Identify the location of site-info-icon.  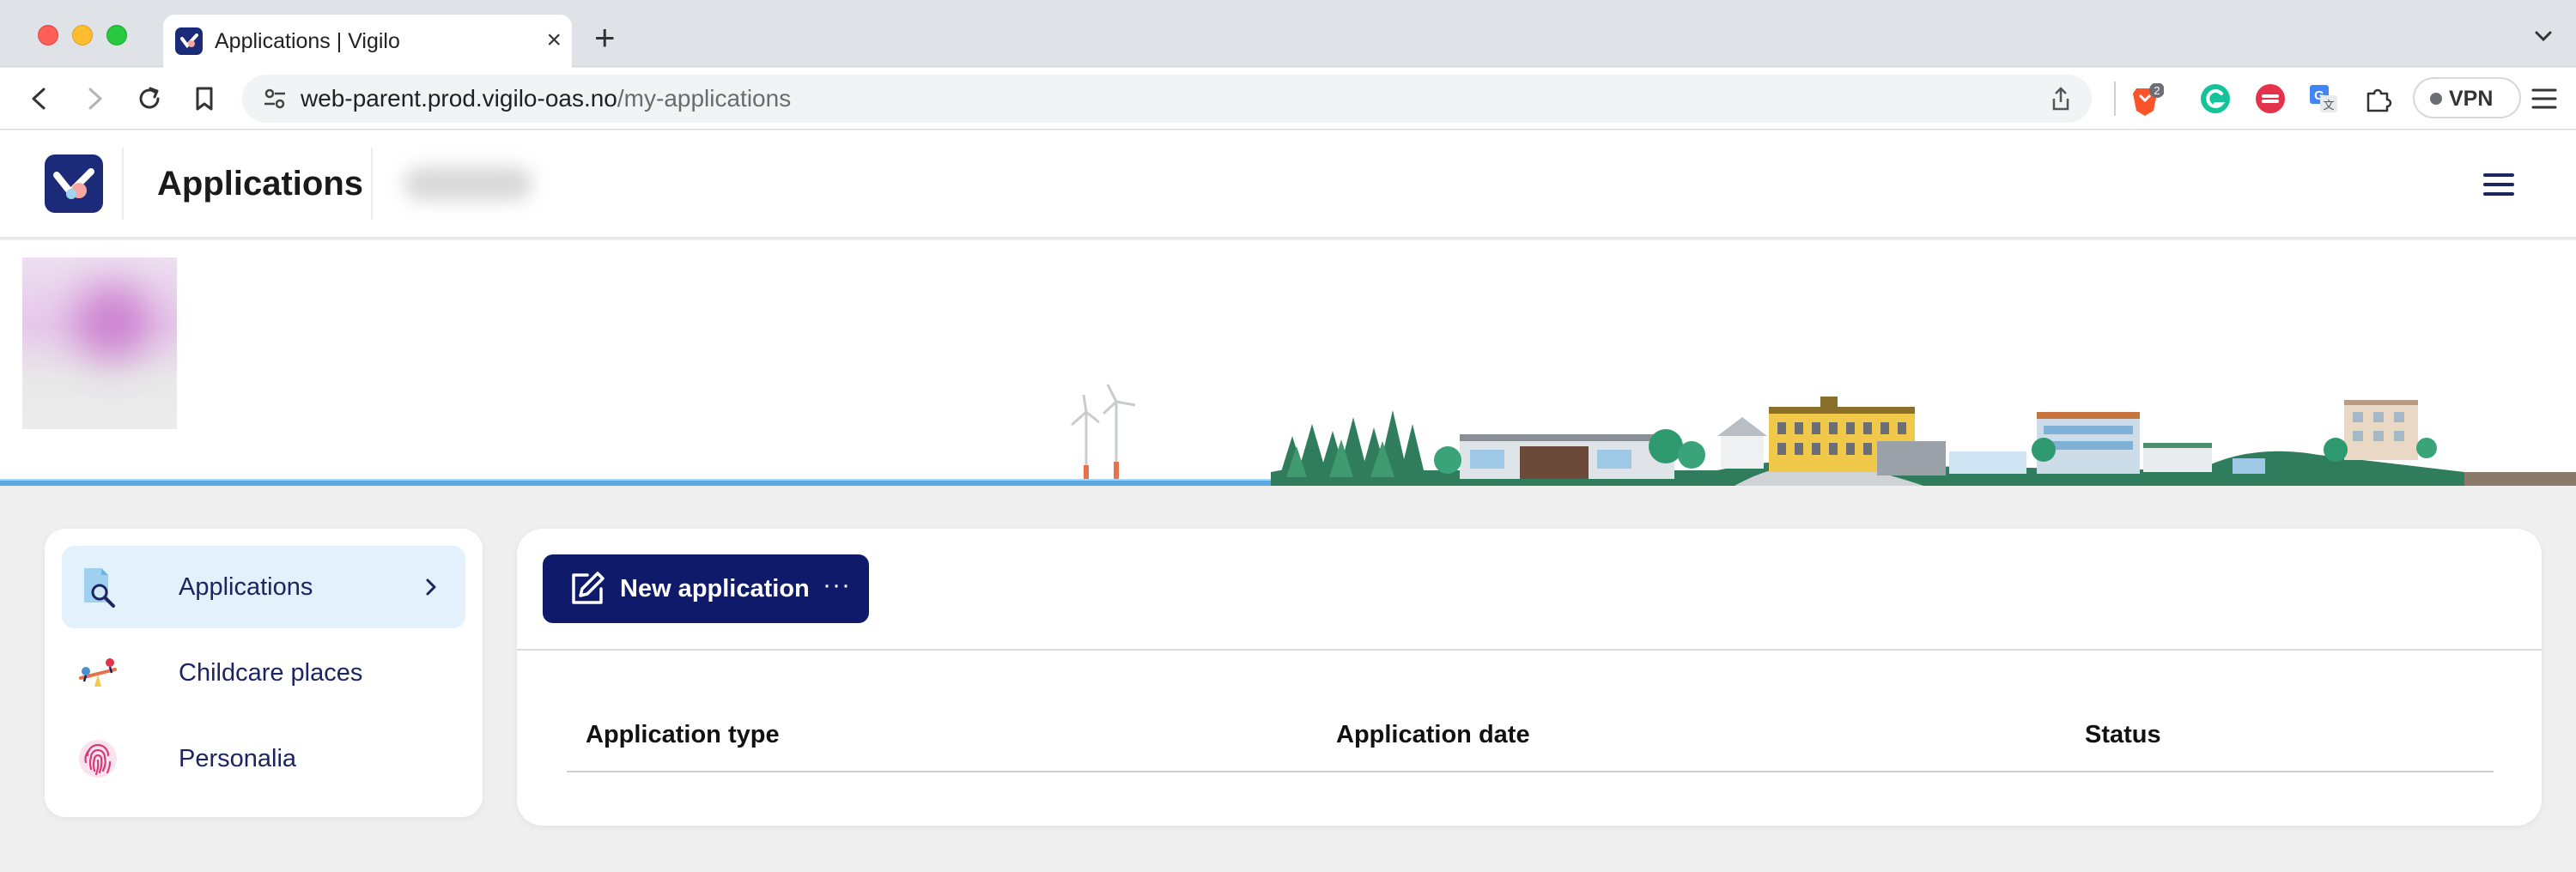
(275, 98).